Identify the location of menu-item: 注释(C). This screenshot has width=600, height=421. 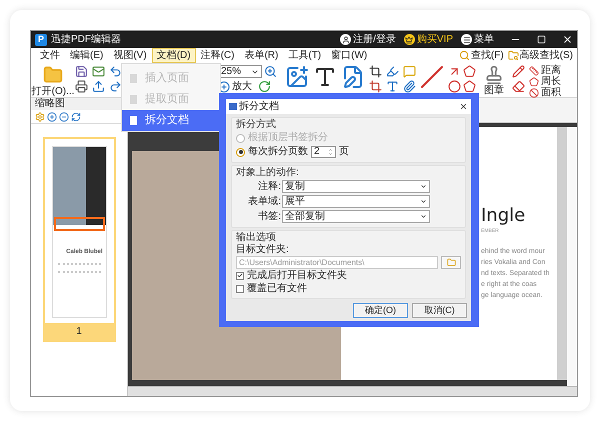
(218, 55).